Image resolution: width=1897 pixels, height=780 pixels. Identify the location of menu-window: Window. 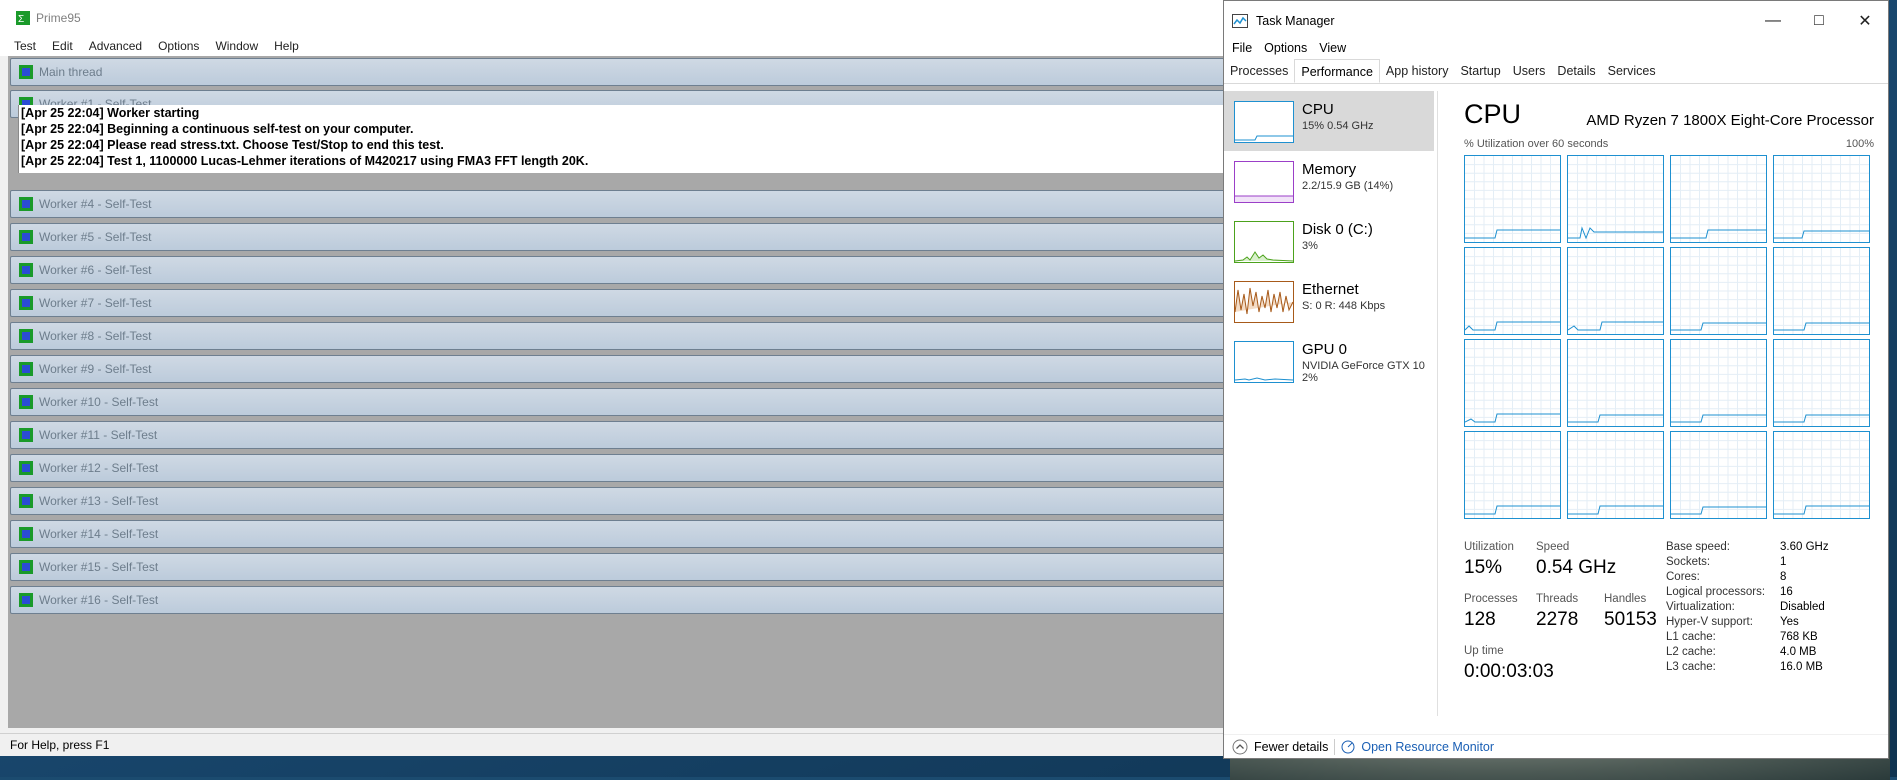
(236, 46).